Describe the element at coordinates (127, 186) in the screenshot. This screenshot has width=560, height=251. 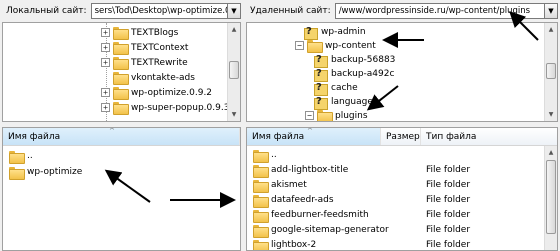
I see `arrow-to-wp-optimize` at that location.